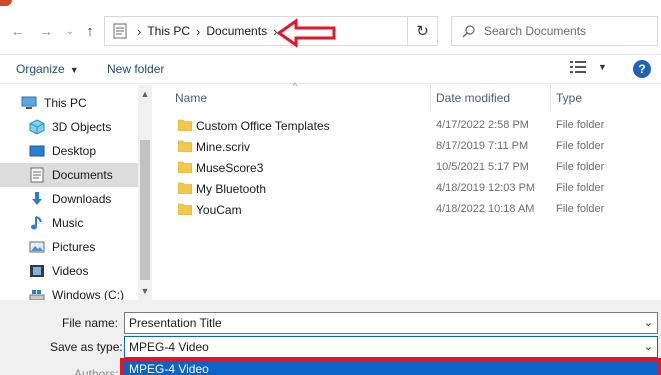  Describe the element at coordinates (135, 69) in the screenshot. I see `new-folder-button: New folder` at that location.